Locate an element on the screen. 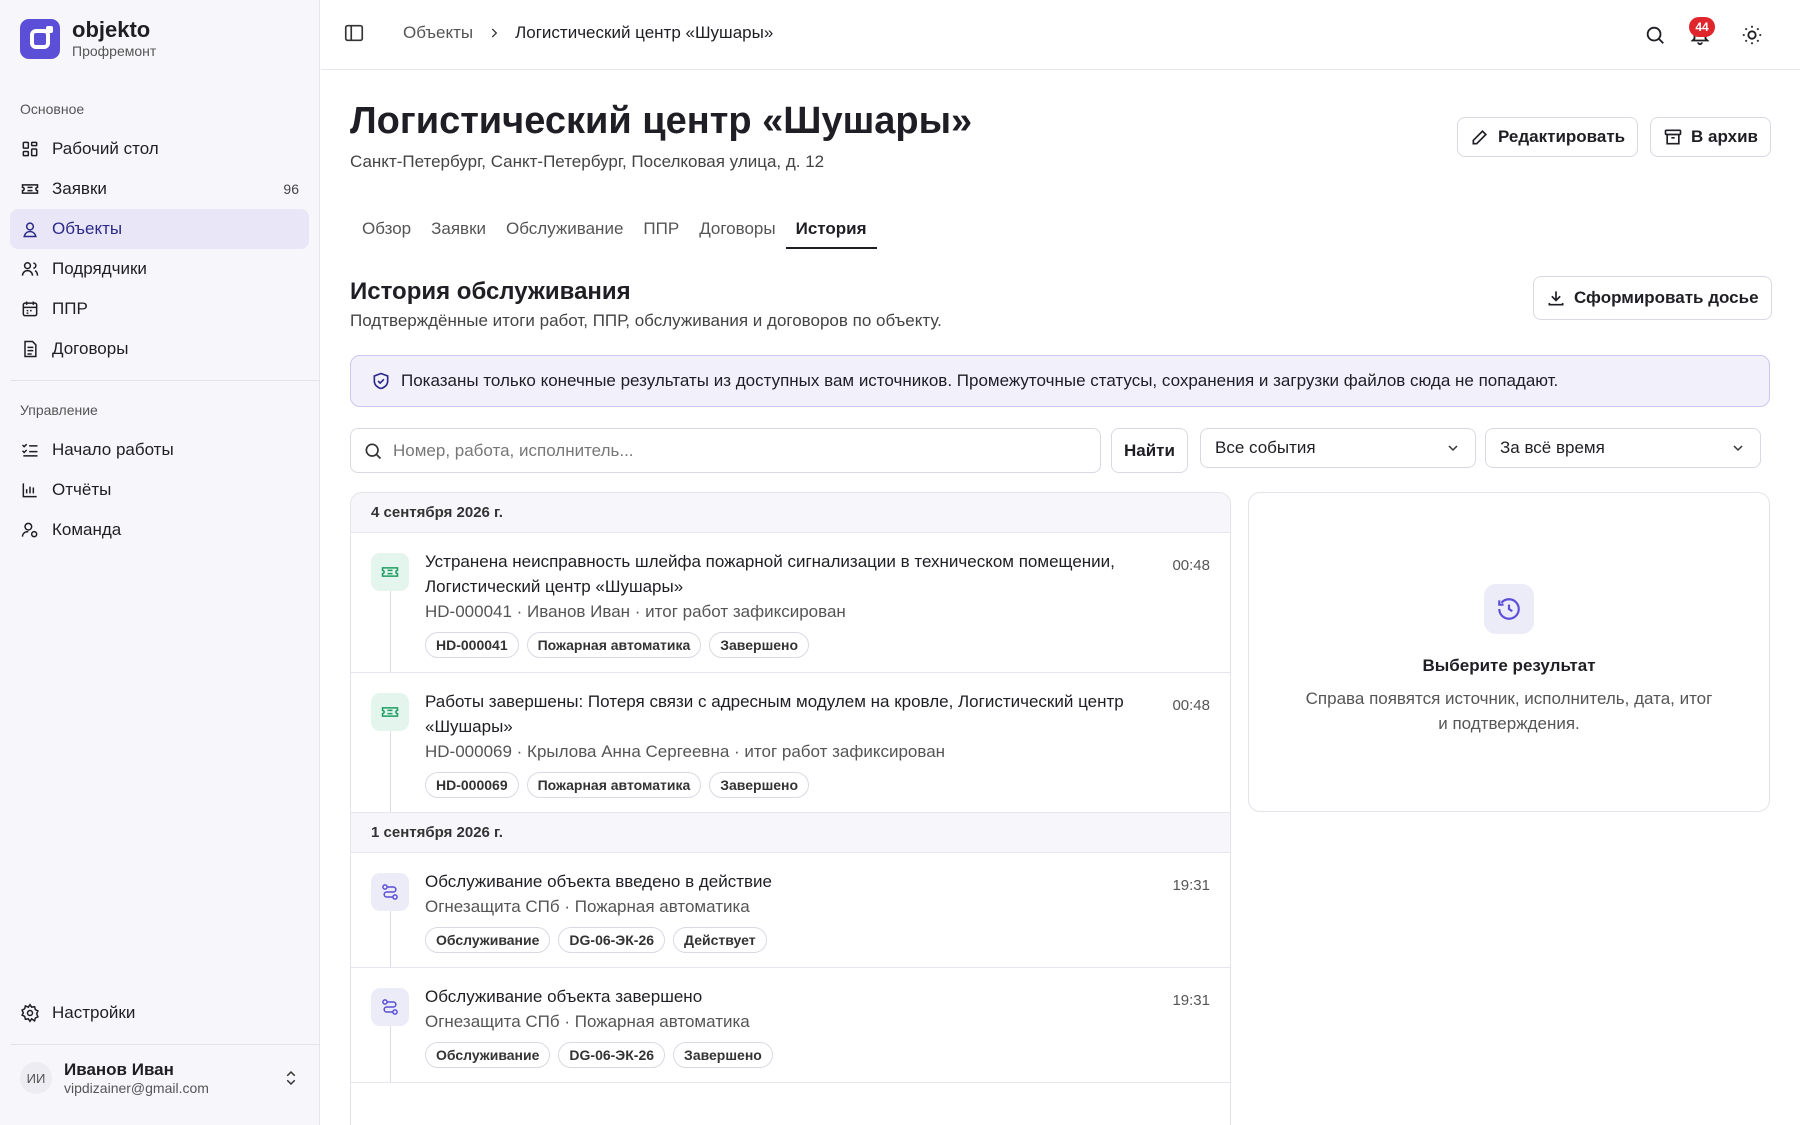  event-filter-select: Все события is located at coordinates (1338, 448).